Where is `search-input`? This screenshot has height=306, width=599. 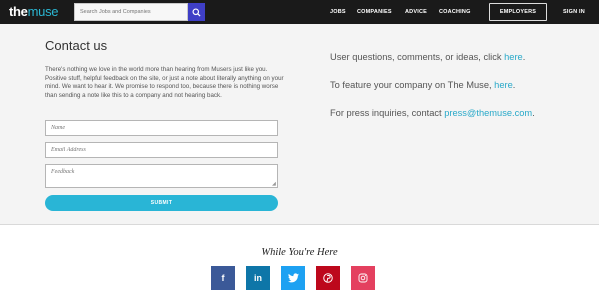
search-input is located at coordinates (131, 12).